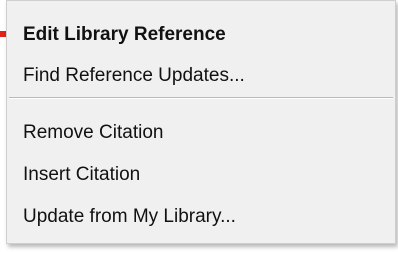 The image size is (398, 254). Describe the element at coordinates (201, 175) in the screenshot. I see `menu-item-insert-citation: Insert Citation` at that location.